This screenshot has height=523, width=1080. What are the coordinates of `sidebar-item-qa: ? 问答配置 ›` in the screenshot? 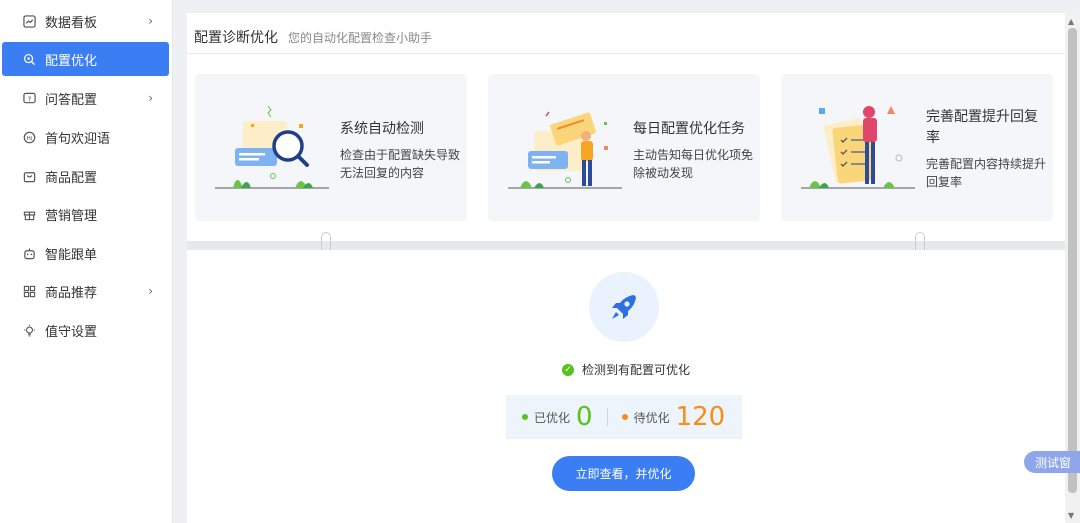 It's located at (85, 98).